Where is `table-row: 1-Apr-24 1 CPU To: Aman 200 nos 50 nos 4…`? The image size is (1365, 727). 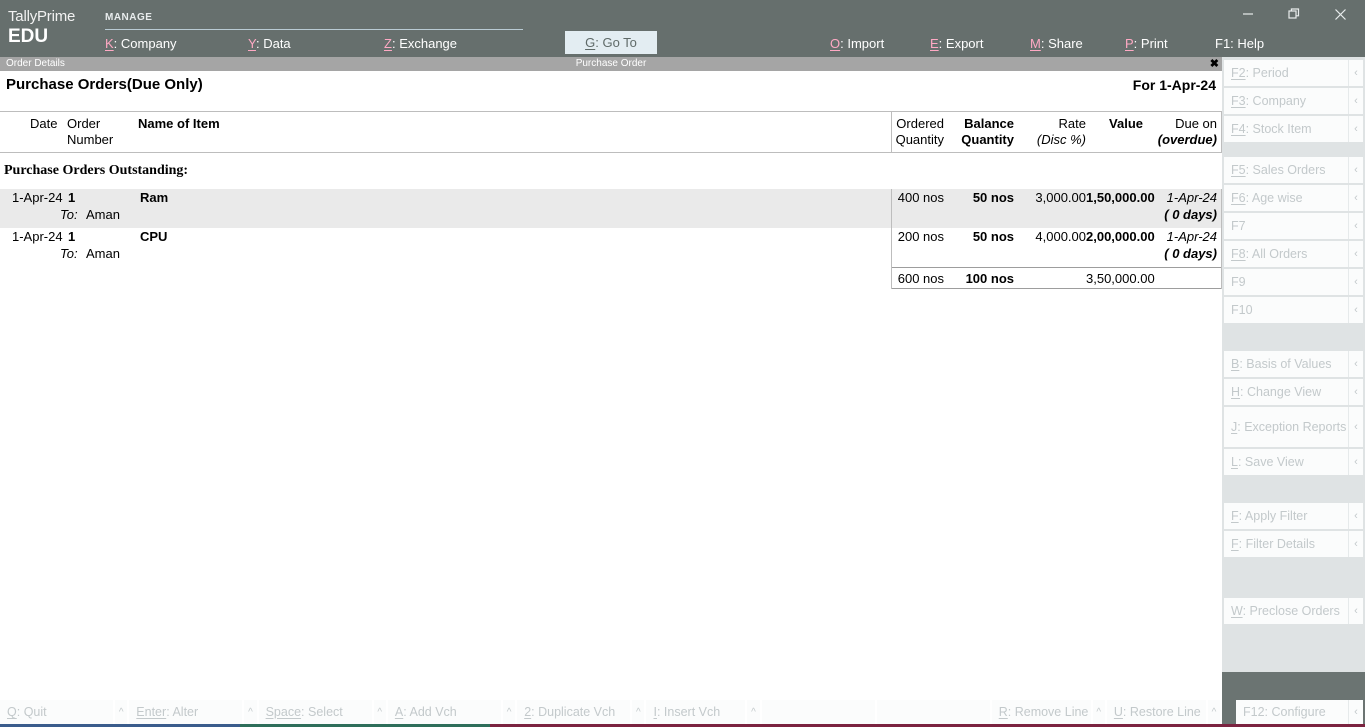 table-row: 1-Apr-24 1 CPU To: Aman 200 nos 50 nos 4… is located at coordinates (611, 247).